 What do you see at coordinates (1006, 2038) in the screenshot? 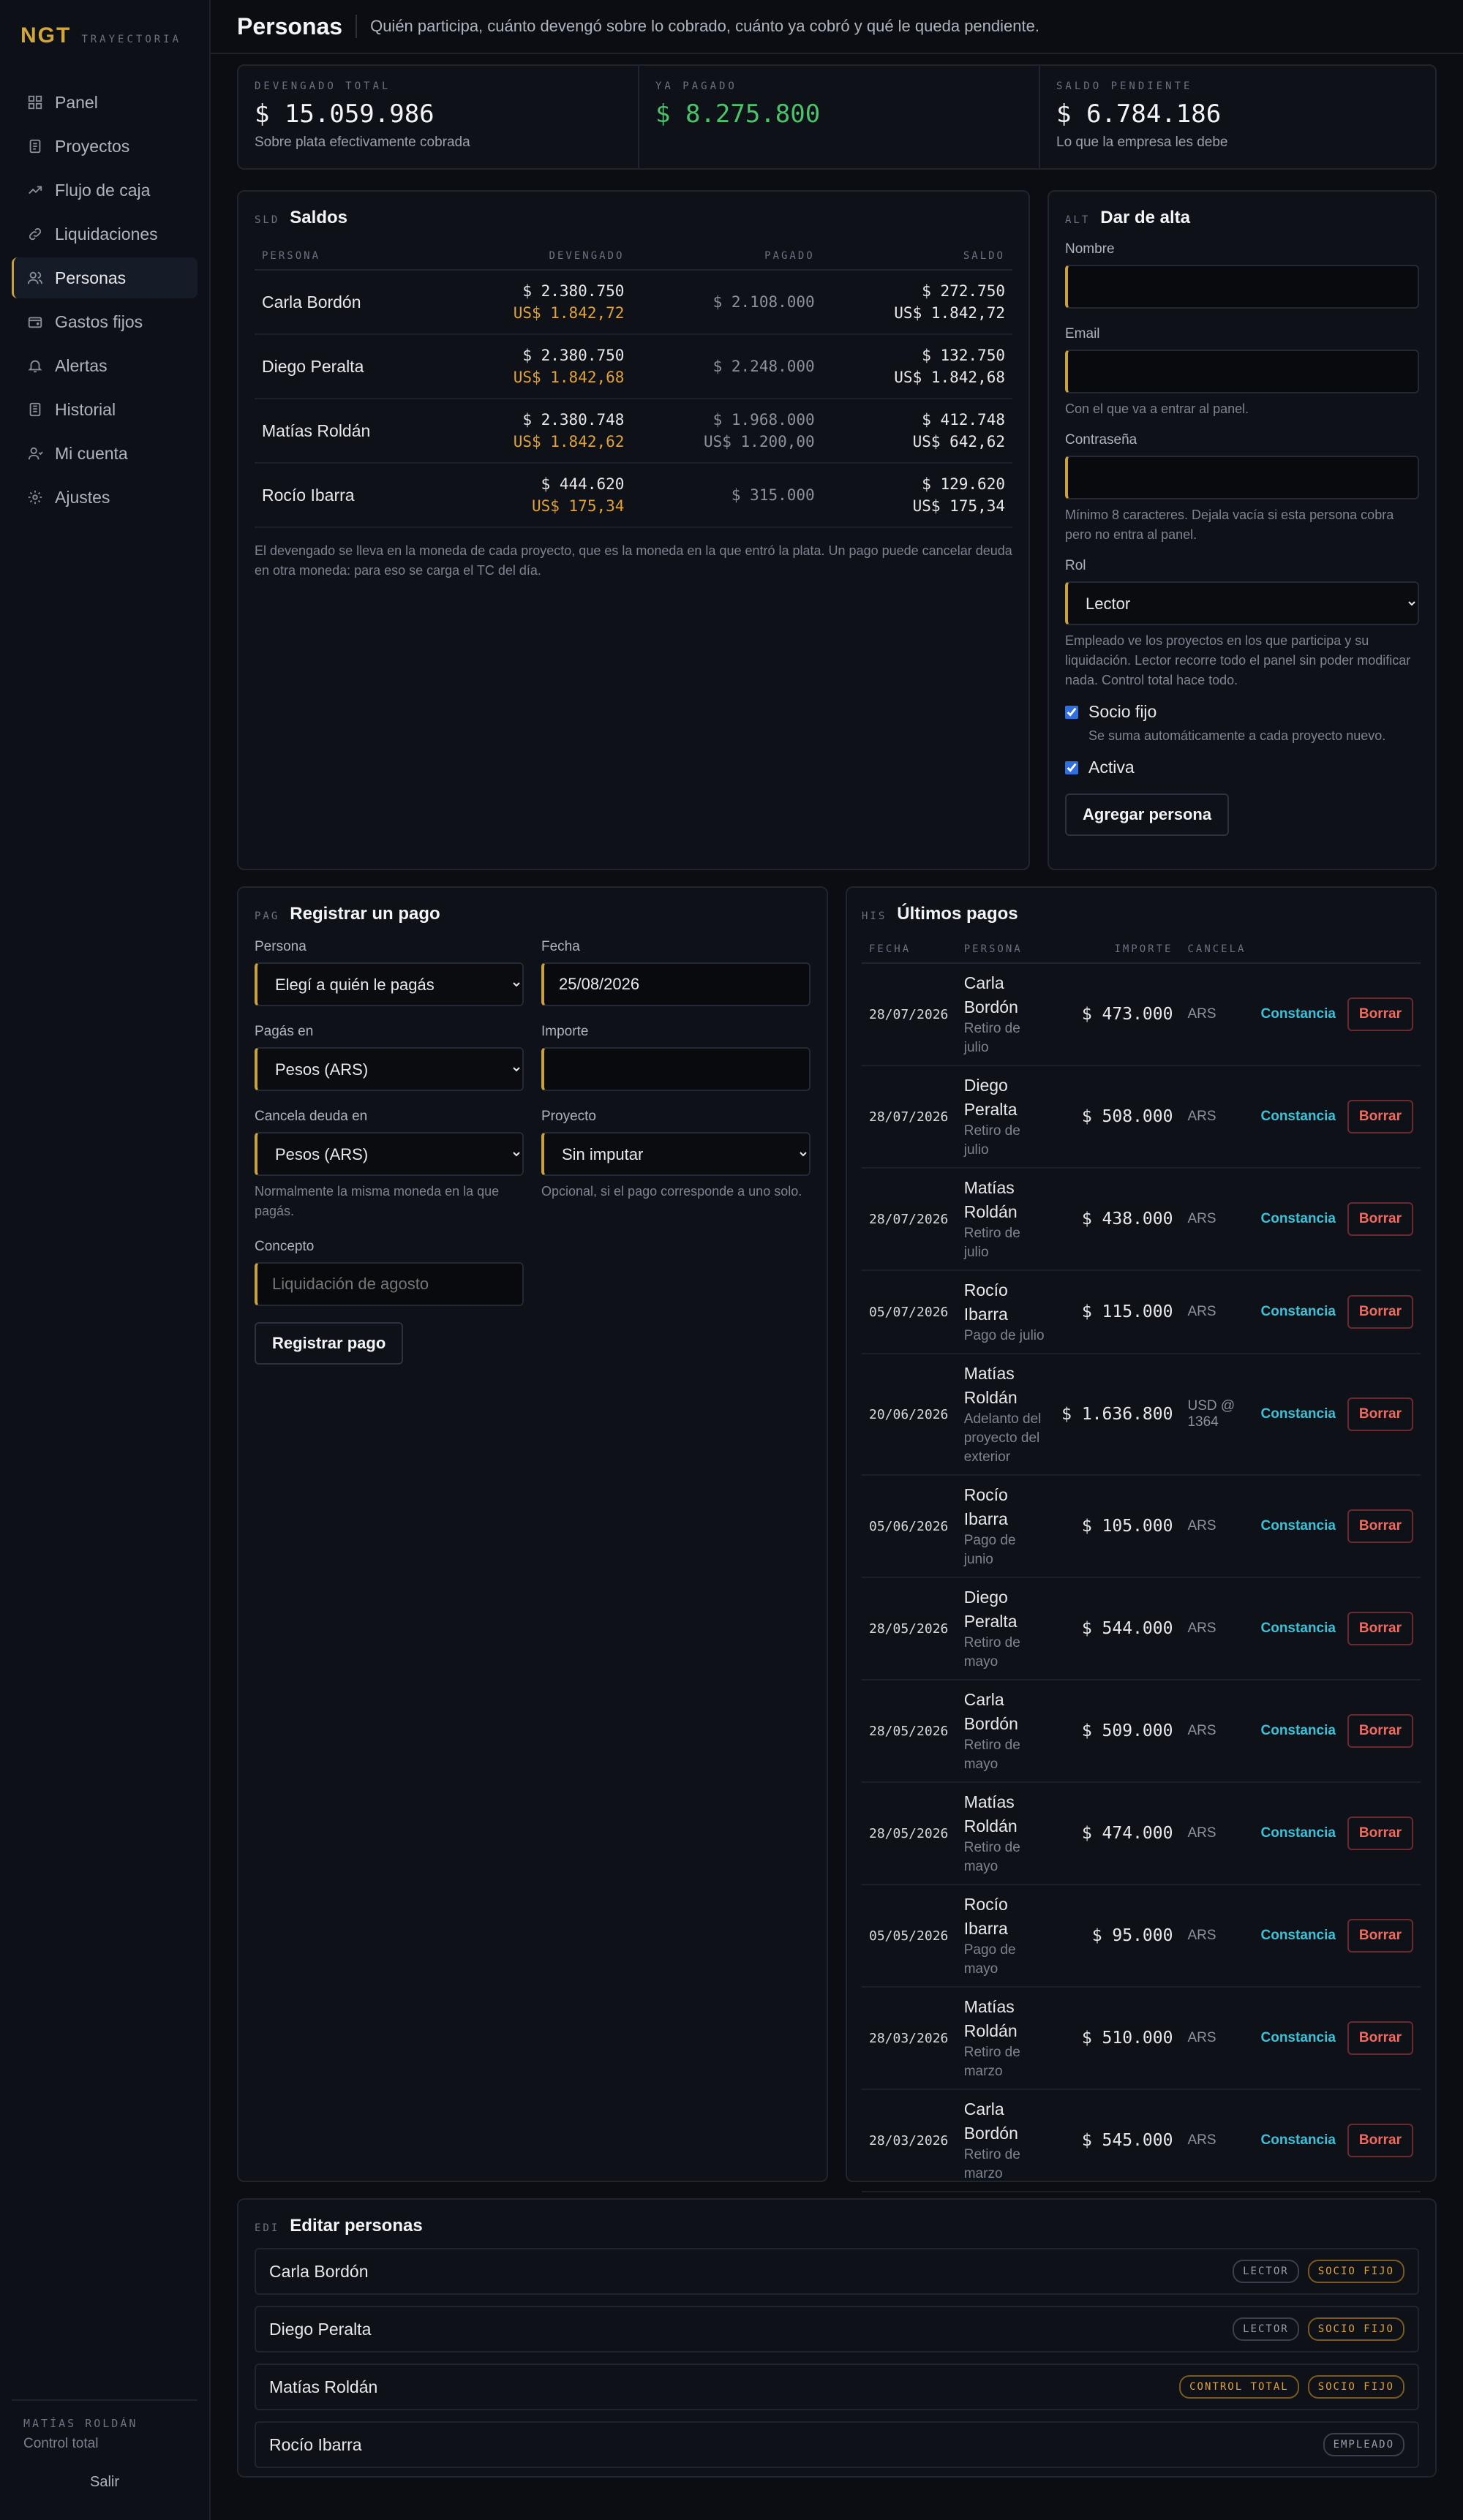
I see `persona-cell: Matías Roldán Retiro de marzo` at bounding box center [1006, 2038].